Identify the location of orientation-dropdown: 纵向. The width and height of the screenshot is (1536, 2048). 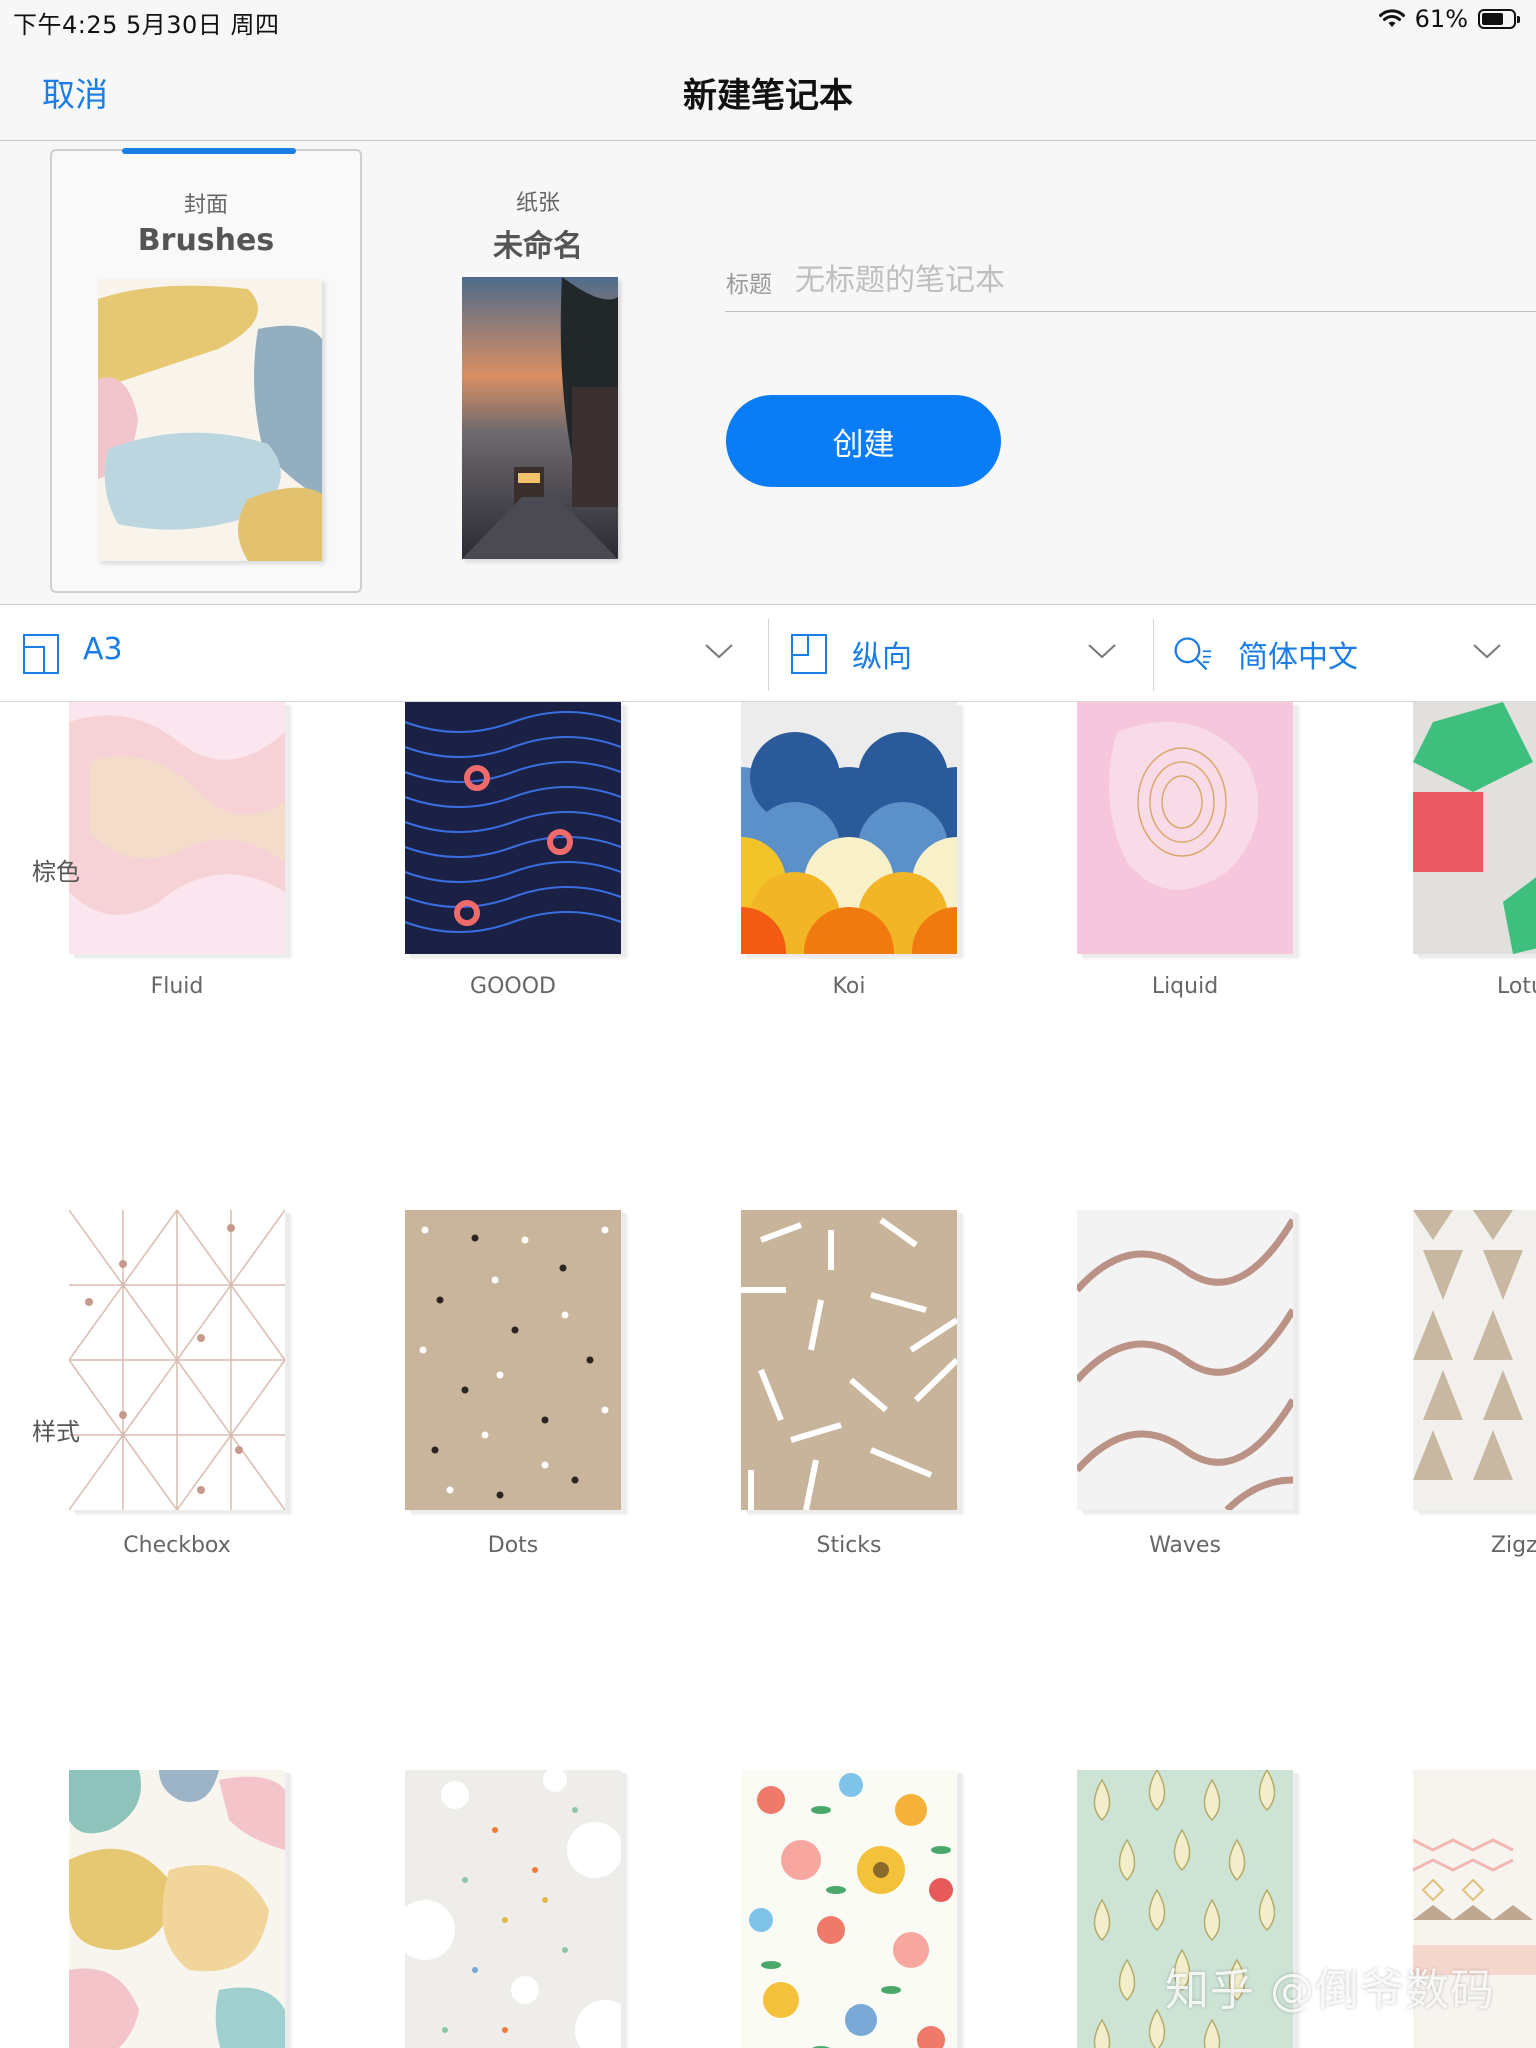
(961, 653).